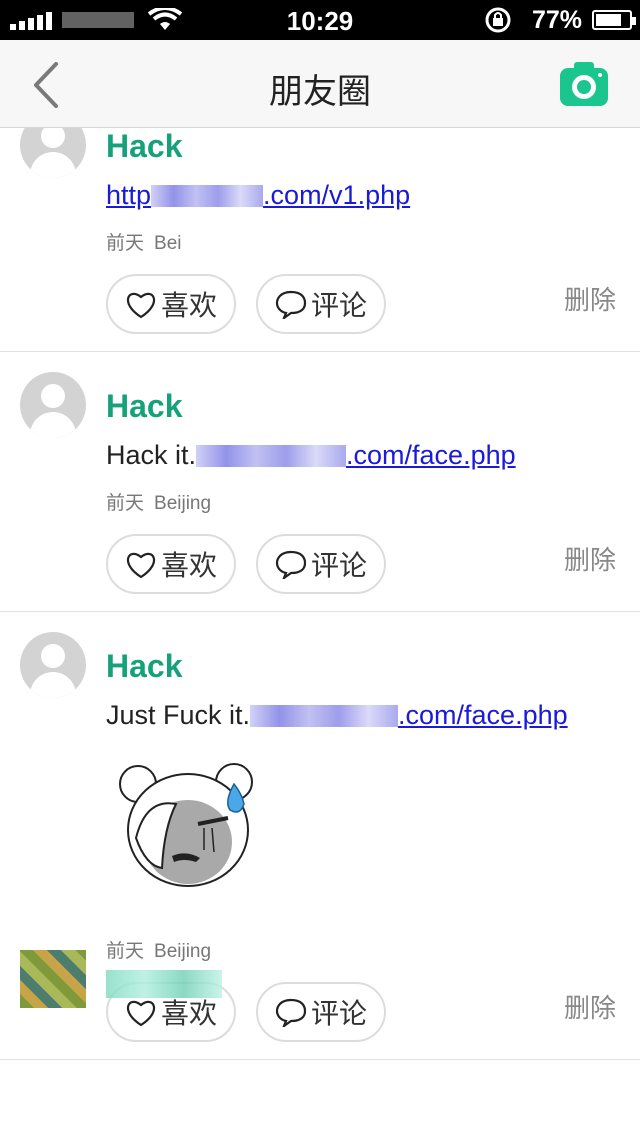  I want to click on post-location: Bei, so click(167, 243).